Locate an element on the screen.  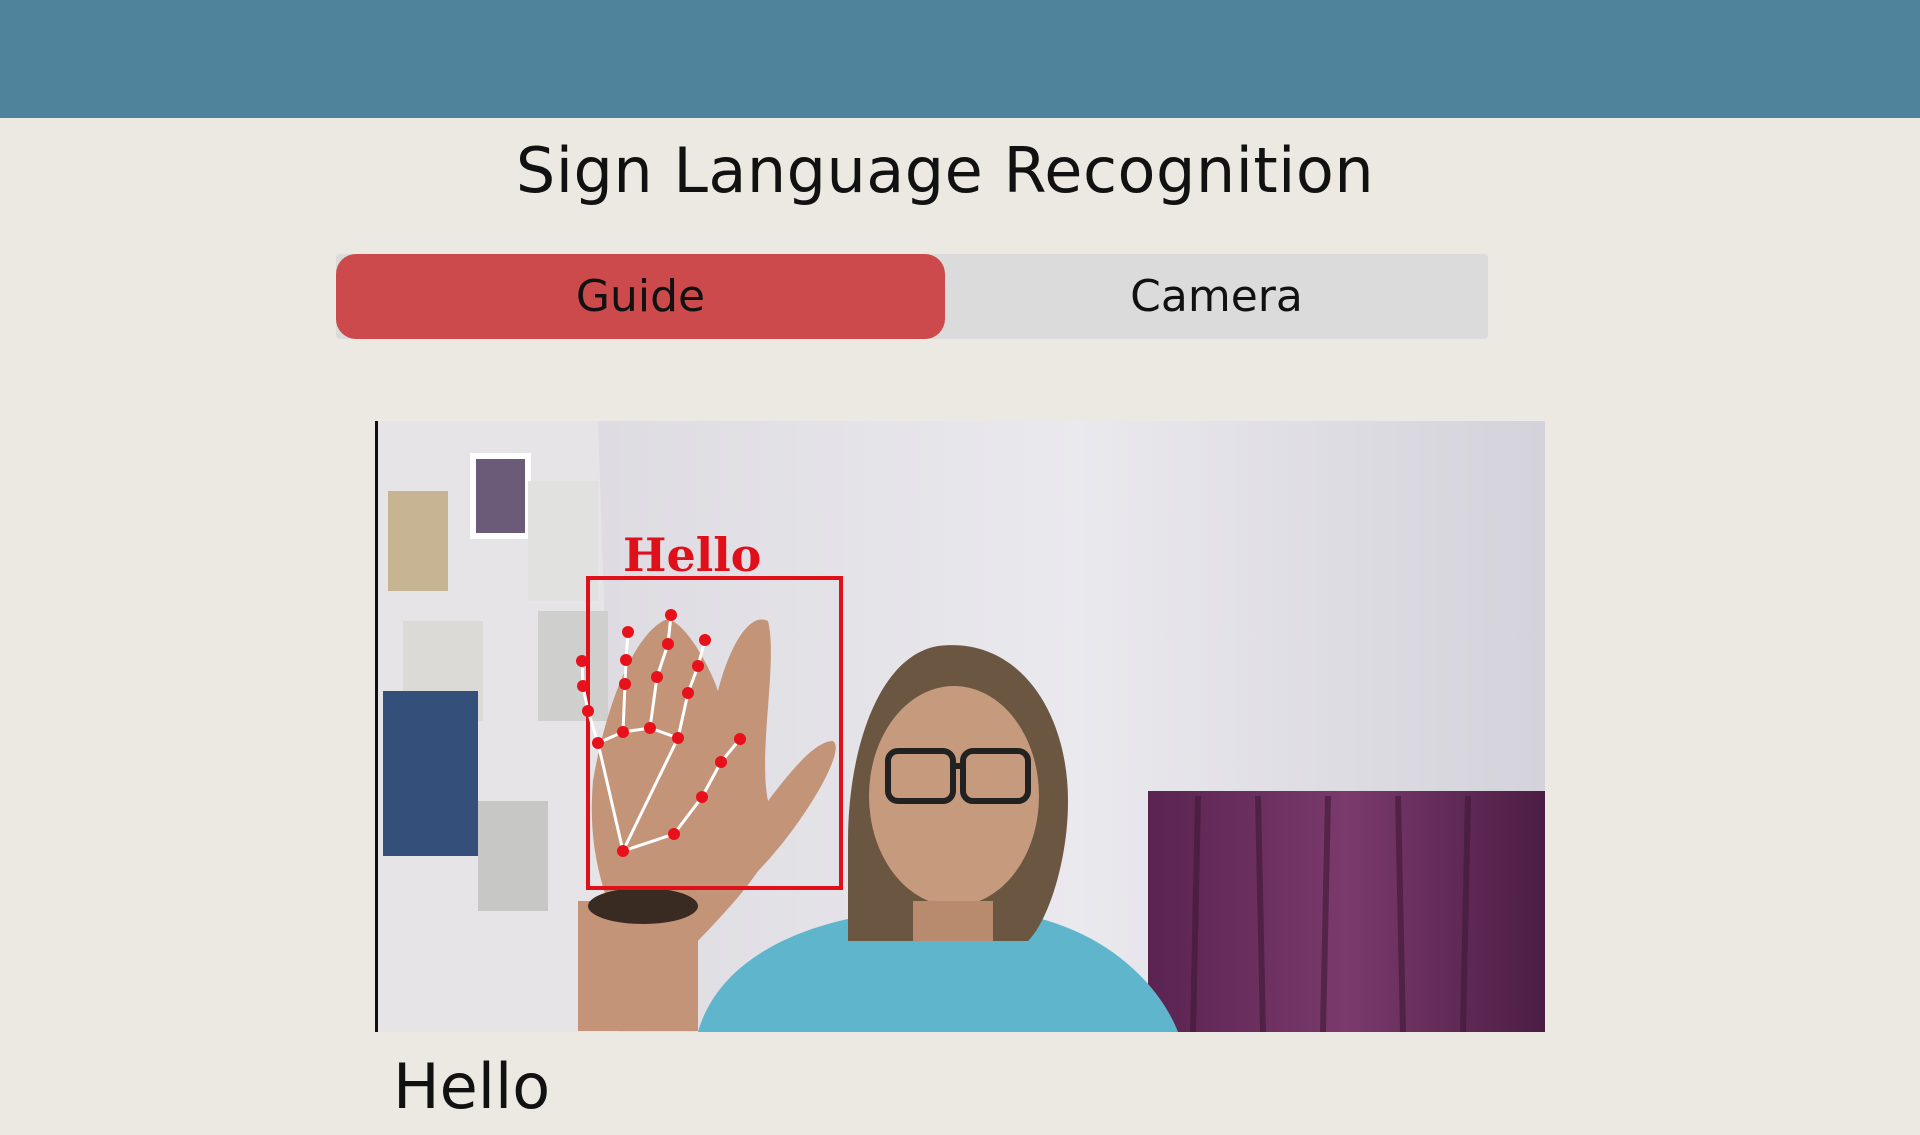
tab-guide: Guide is located at coordinates (640, 296).